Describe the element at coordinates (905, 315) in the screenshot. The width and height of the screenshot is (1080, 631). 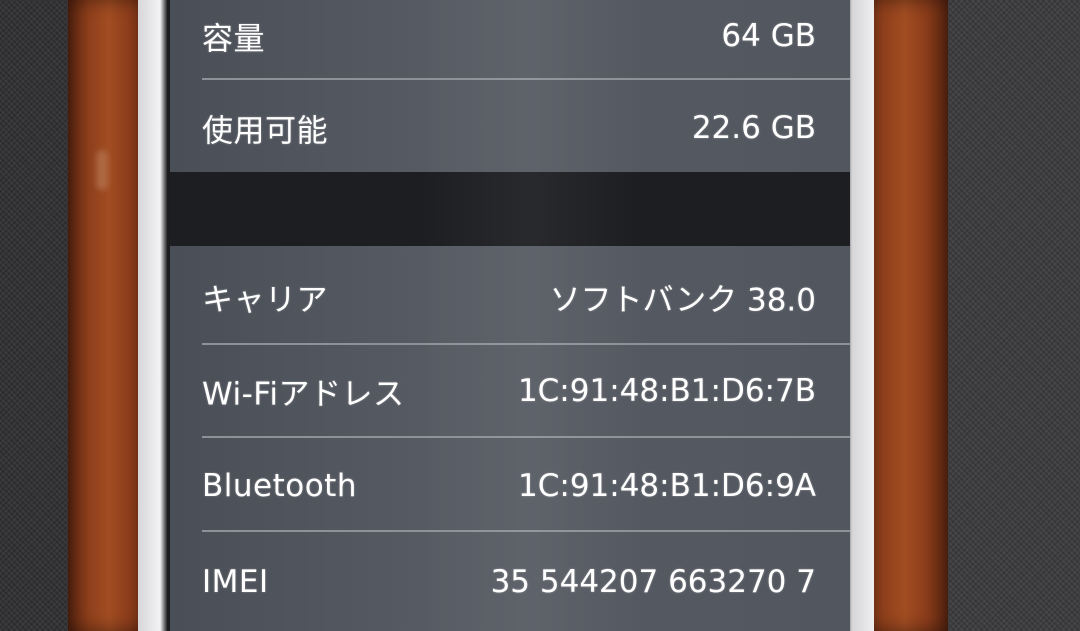
I see `leather-case-right` at that location.